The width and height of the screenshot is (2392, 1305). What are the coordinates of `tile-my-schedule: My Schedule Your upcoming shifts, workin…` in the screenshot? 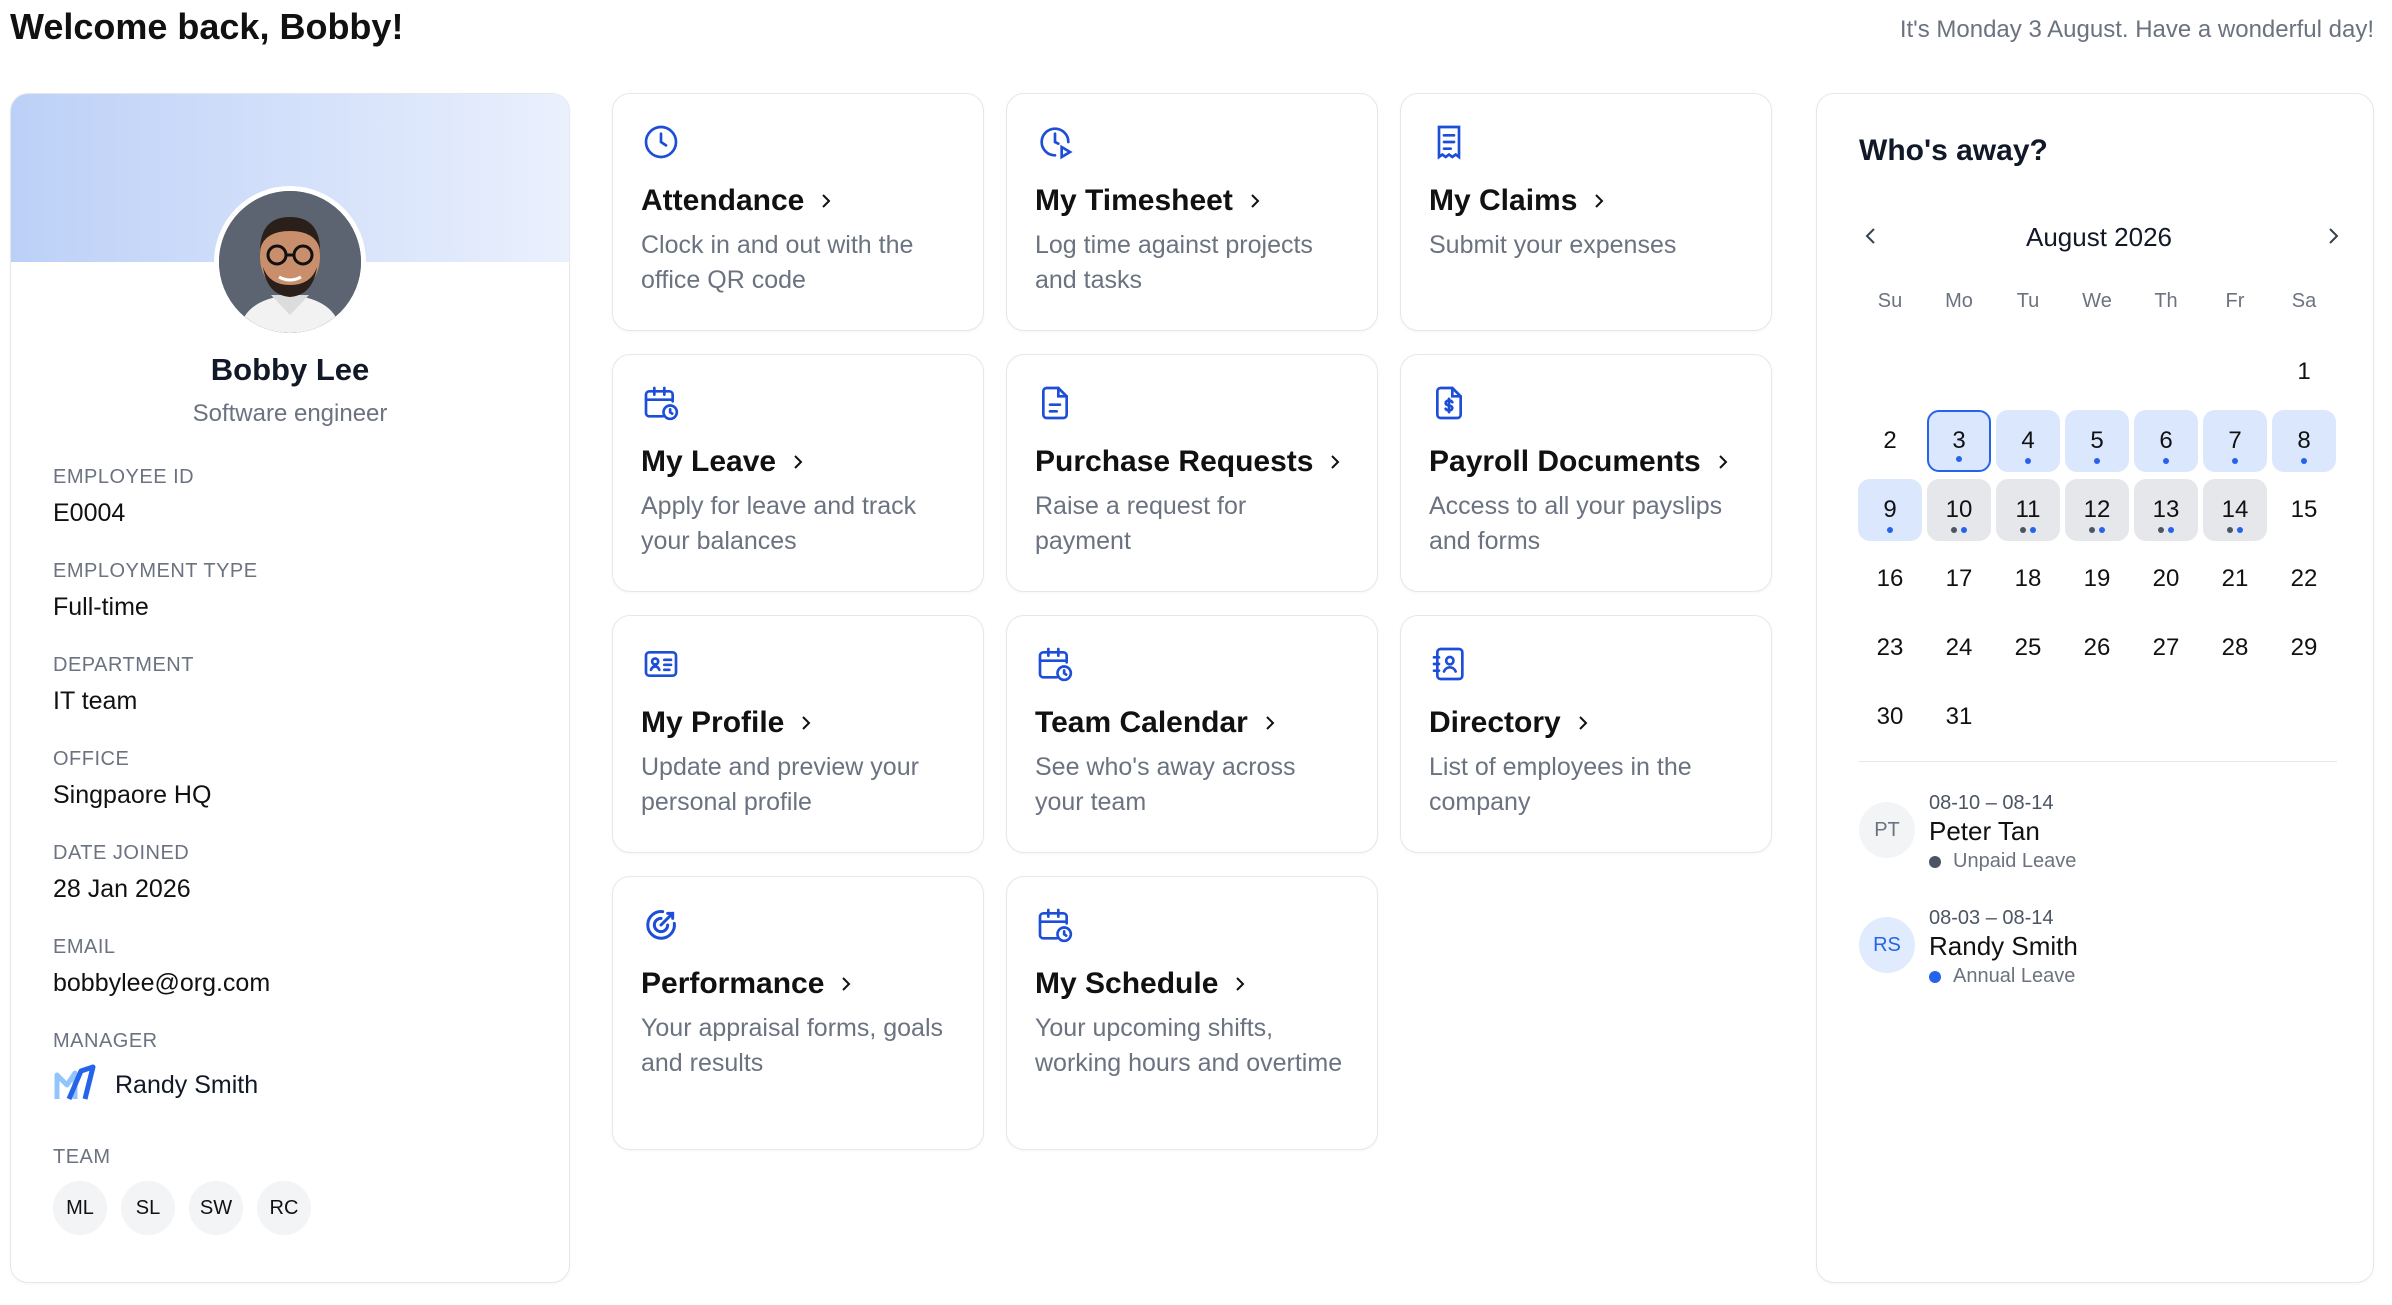 It's located at (1192, 1013).